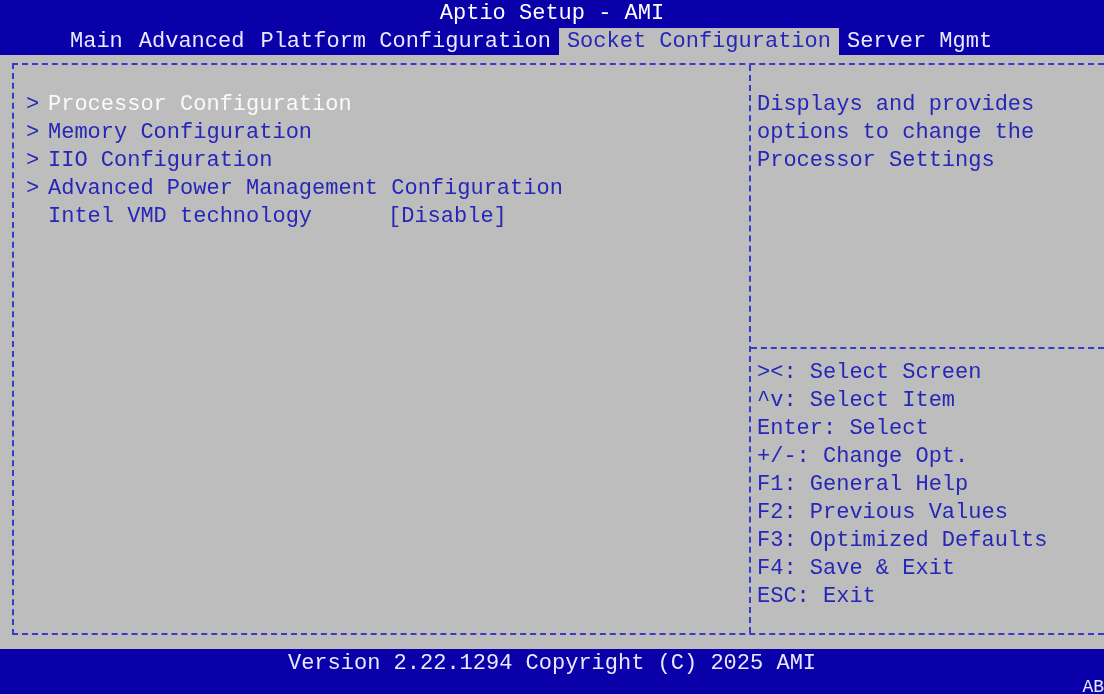 The width and height of the screenshot is (1104, 694). What do you see at coordinates (552, 664) in the screenshot?
I see `copyright-text: Version 2.22.1294 Copyright (C) 2025 AMI` at bounding box center [552, 664].